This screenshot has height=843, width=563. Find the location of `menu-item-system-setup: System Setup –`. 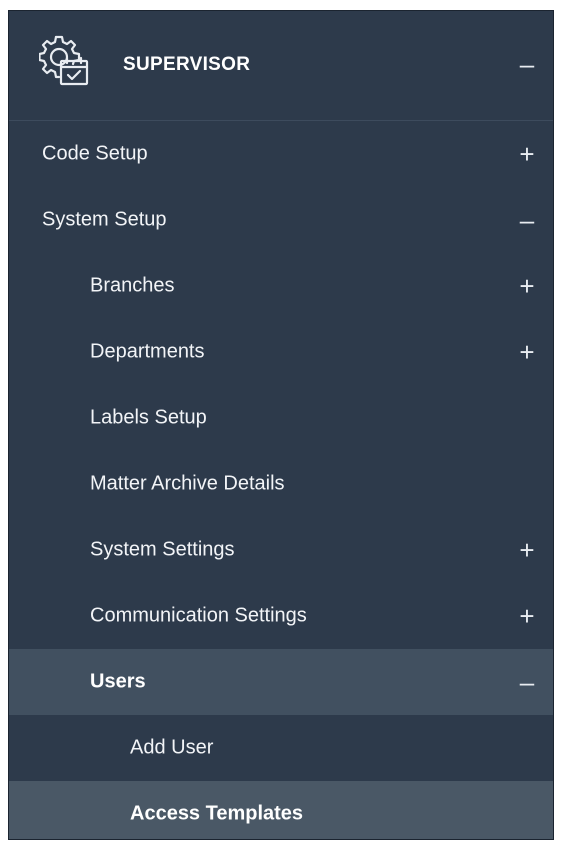

menu-item-system-setup: System Setup – is located at coordinates (281, 220).